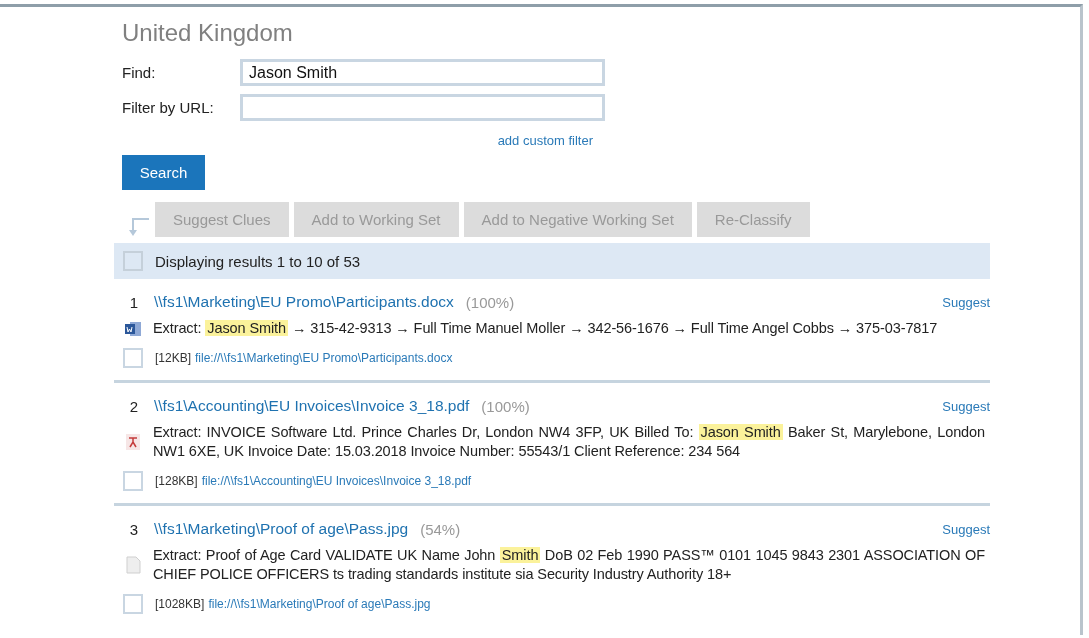  Describe the element at coordinates (569, 442) in the screenshot. I see `extract-text: Extract: INVOICE Software Ltd. Prince Charles Dr, London NW4 3FP, UK Billed To: Jason Smith Baker St, Marylebone, London NW1 6XE, UK Invoice Date: 15.03.2018 Invoice Number: 55543/1 Client Reference: 234 564` at that location.